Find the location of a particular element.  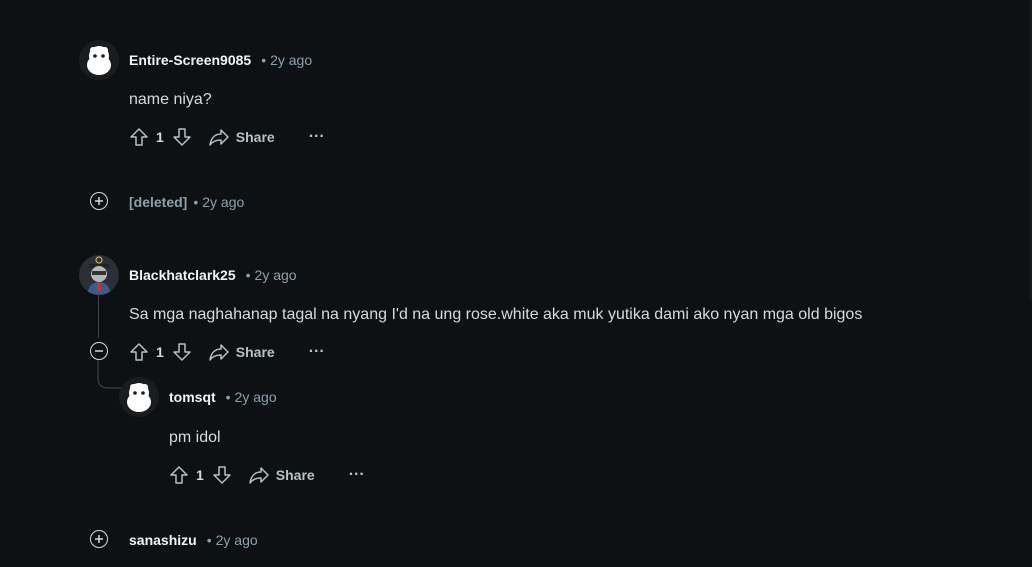

custom-avatar-icon is located at coordinates (99, 275).